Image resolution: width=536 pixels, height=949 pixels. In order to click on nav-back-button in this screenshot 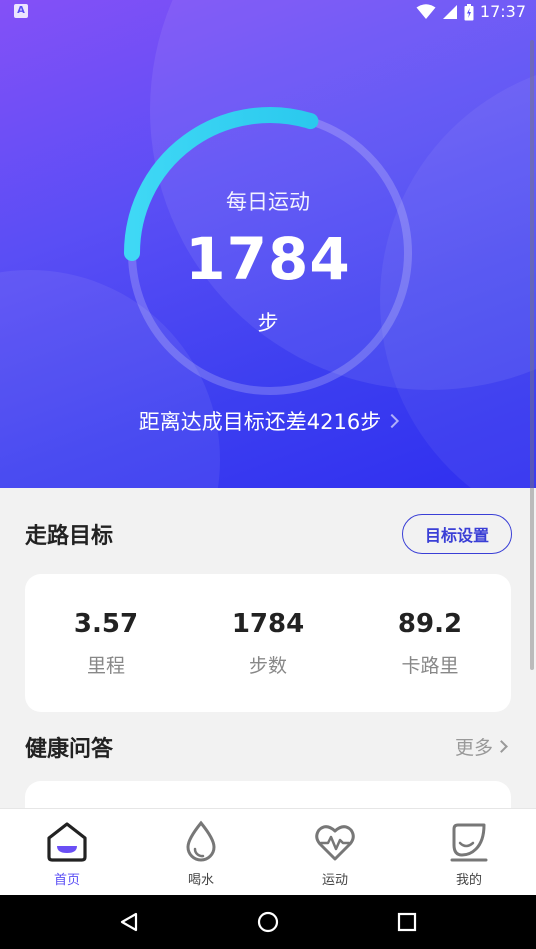, I will do `click(129, 922)`.